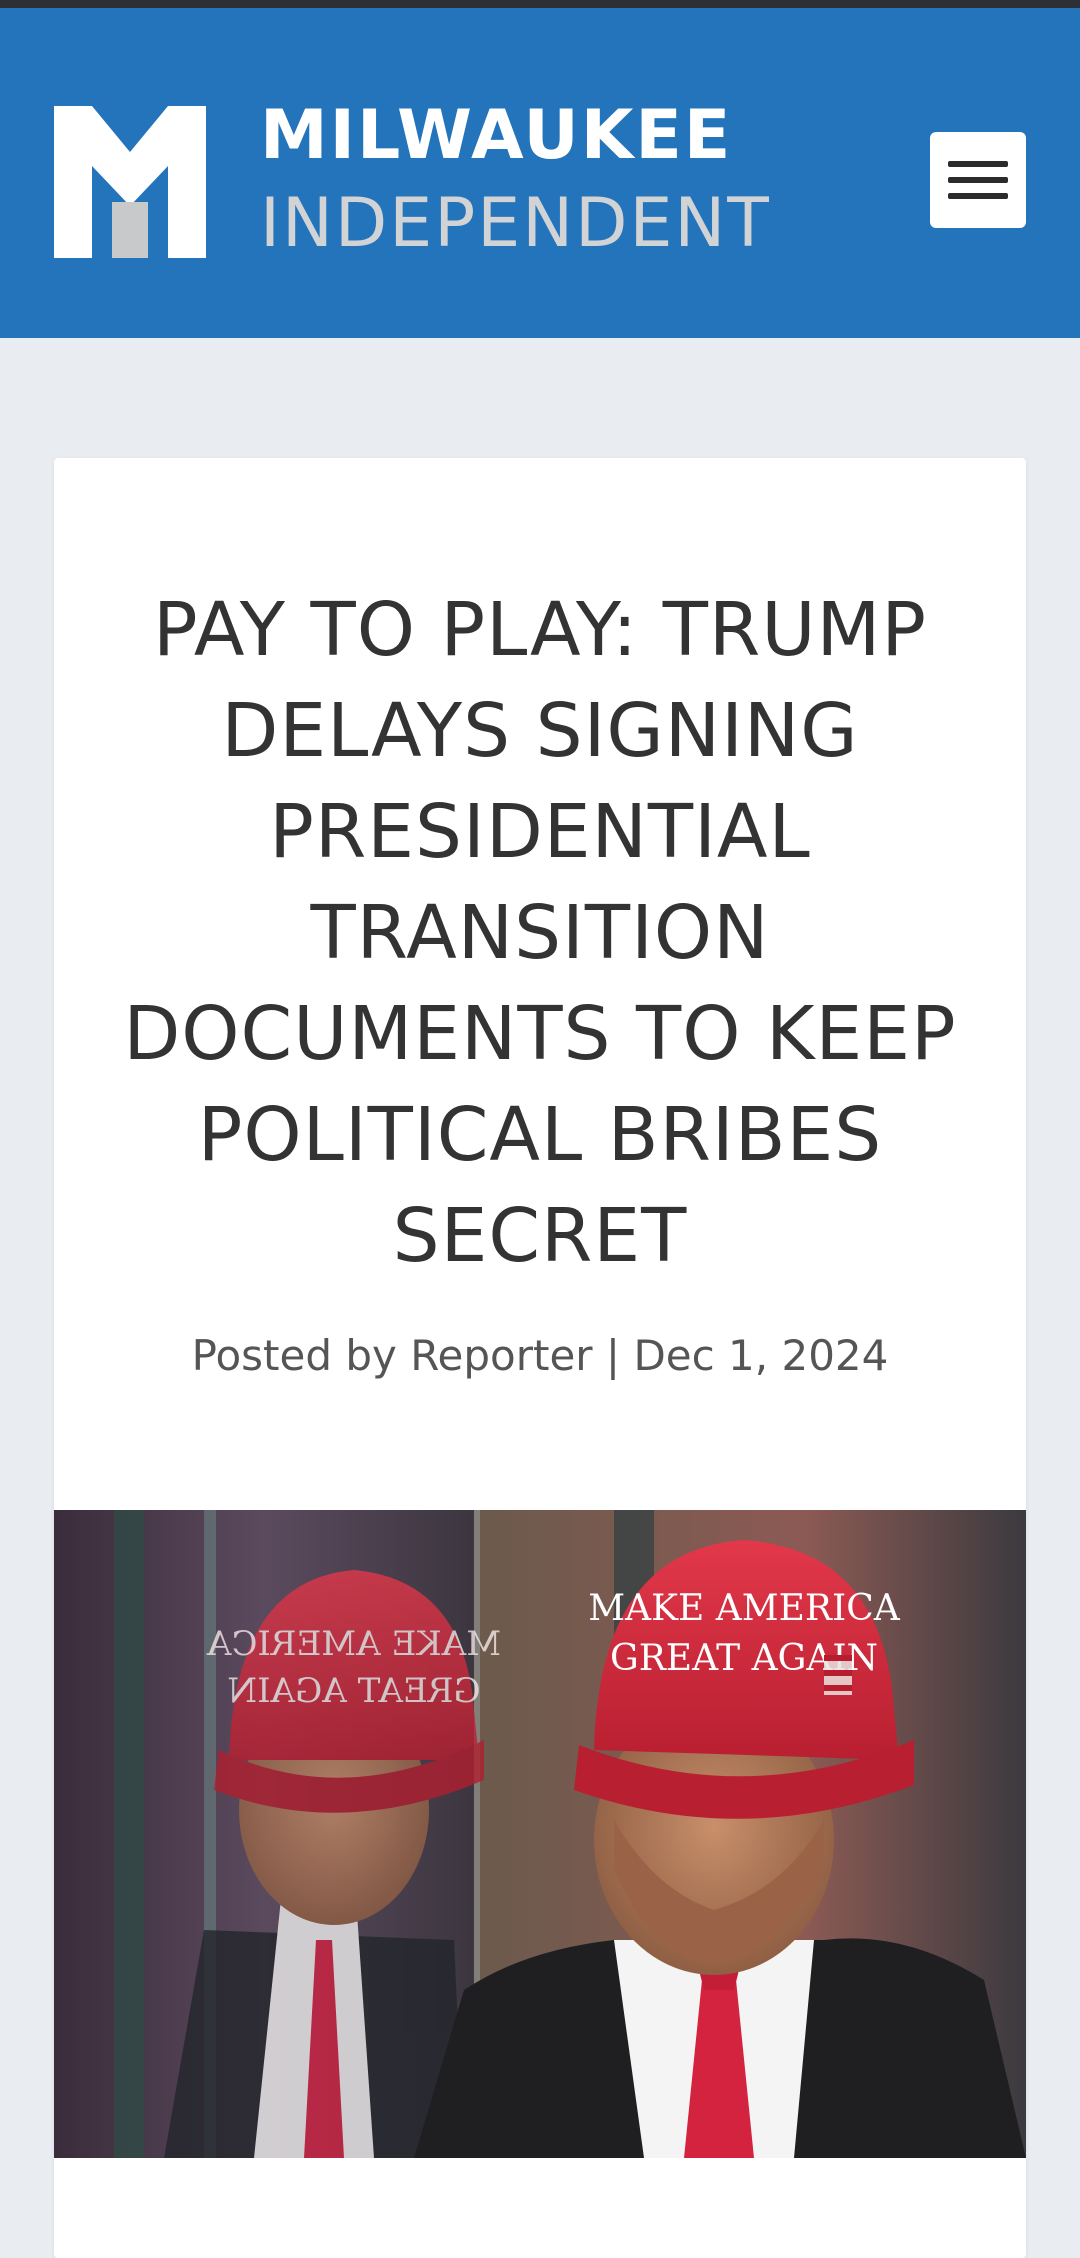 This screenshot has width=1080, height=2258. I want to click on logo-text-independent: INDEPENDENT, so click(515, 223).